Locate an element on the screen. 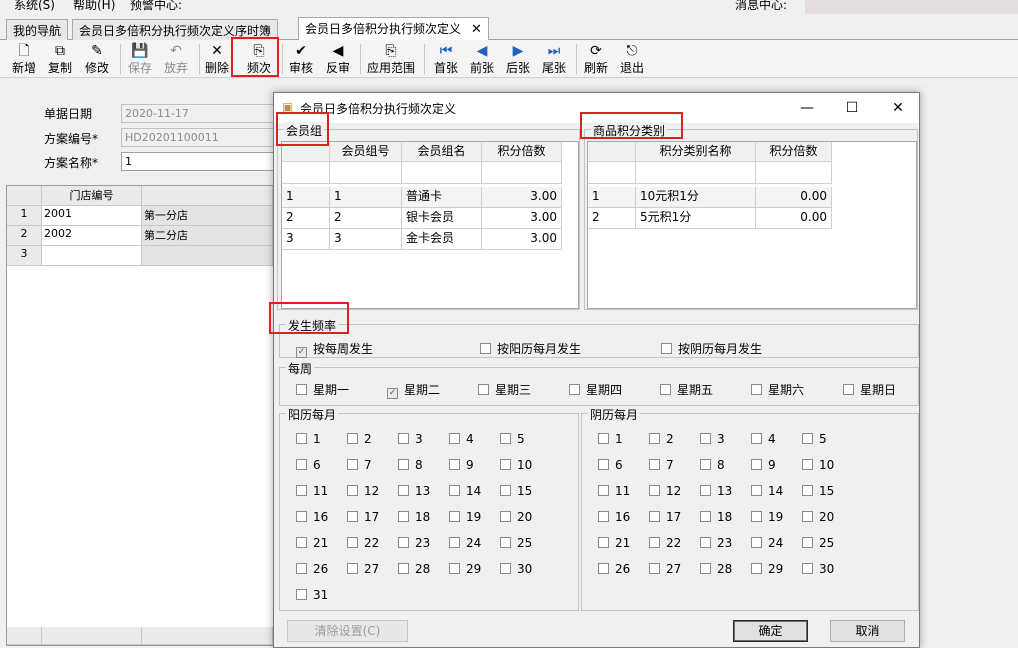  member-code-header: 会员组号 is located at coordinates (366, 152).